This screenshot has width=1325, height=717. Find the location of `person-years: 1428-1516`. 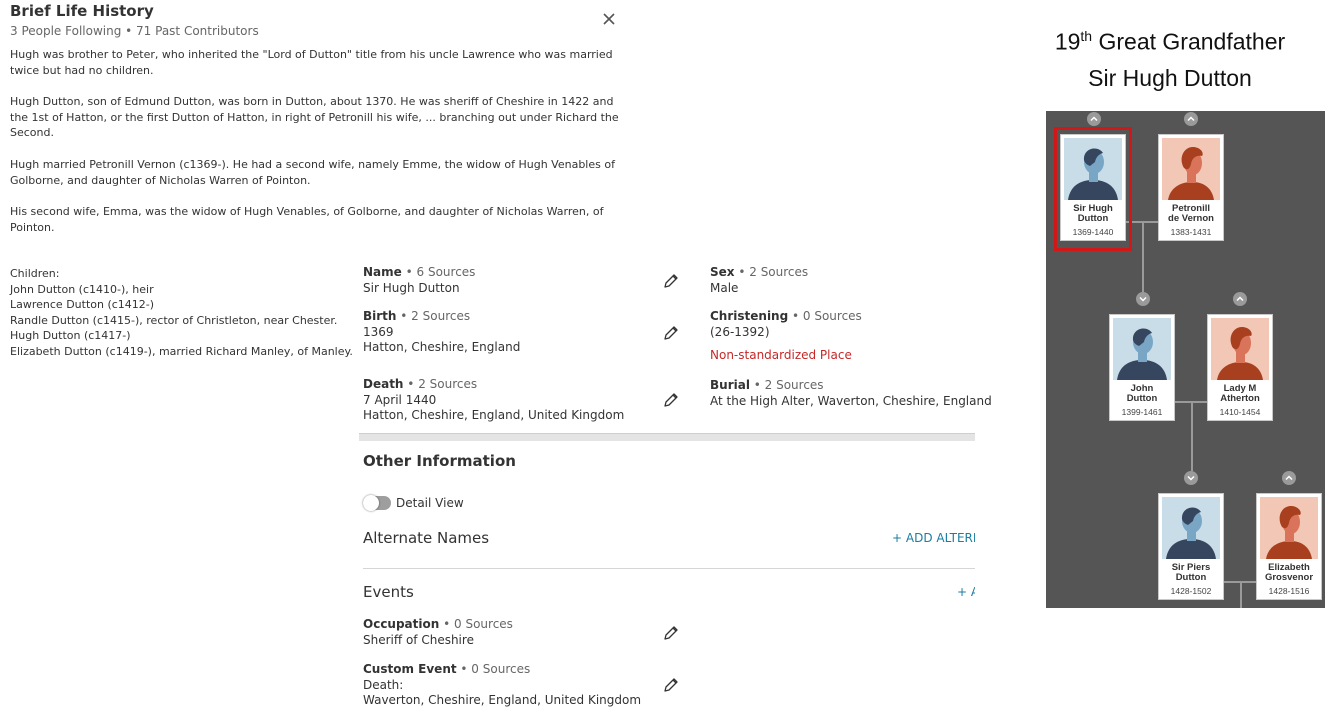

person-years: 1428-1516 is located at coordinates (1289, 591).